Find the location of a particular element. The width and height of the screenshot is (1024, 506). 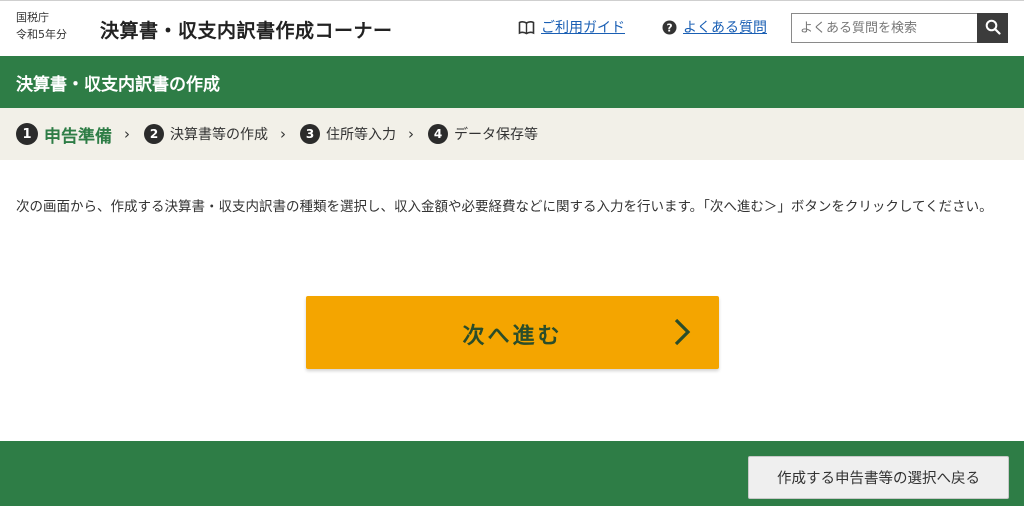

site-title: 決算書・収支内訳書作成コーナー is located at coordinates (246, 31).